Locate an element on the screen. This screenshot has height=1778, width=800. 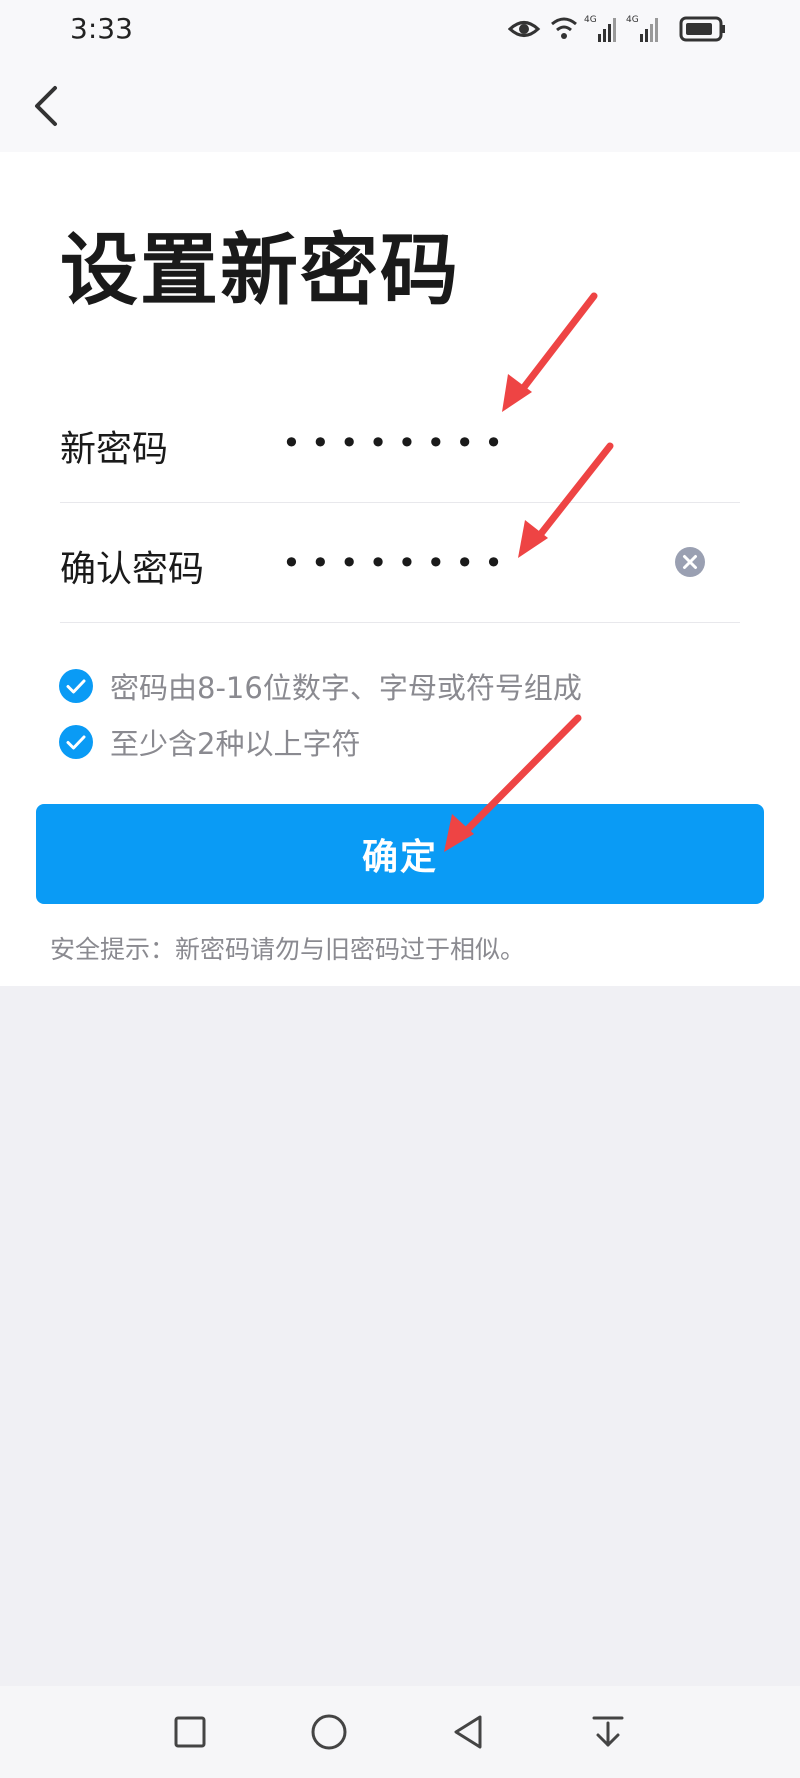
notification-button is located at coordinates (608, 1732).